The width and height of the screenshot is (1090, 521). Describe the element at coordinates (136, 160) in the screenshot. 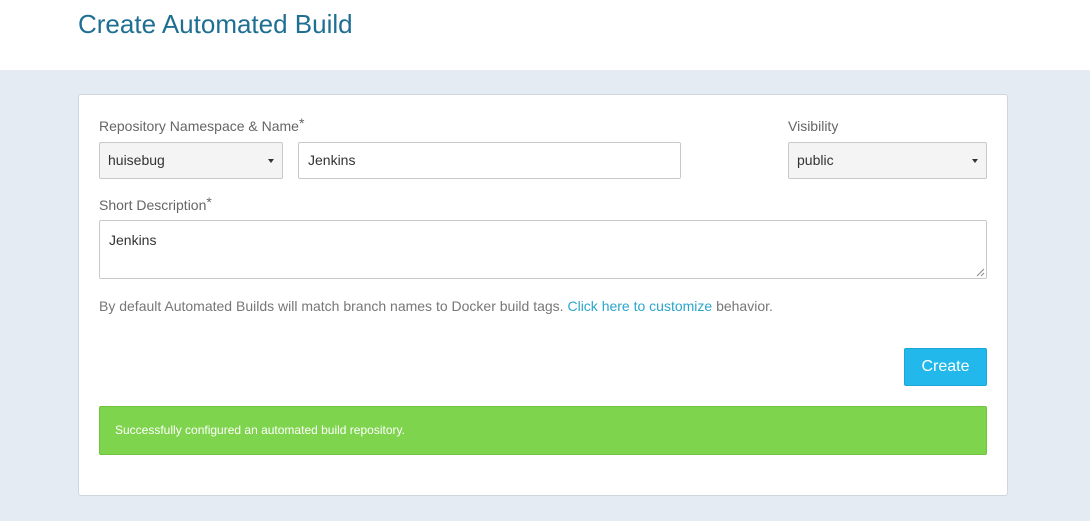

I see `namespace-value: huisebug` at that location.